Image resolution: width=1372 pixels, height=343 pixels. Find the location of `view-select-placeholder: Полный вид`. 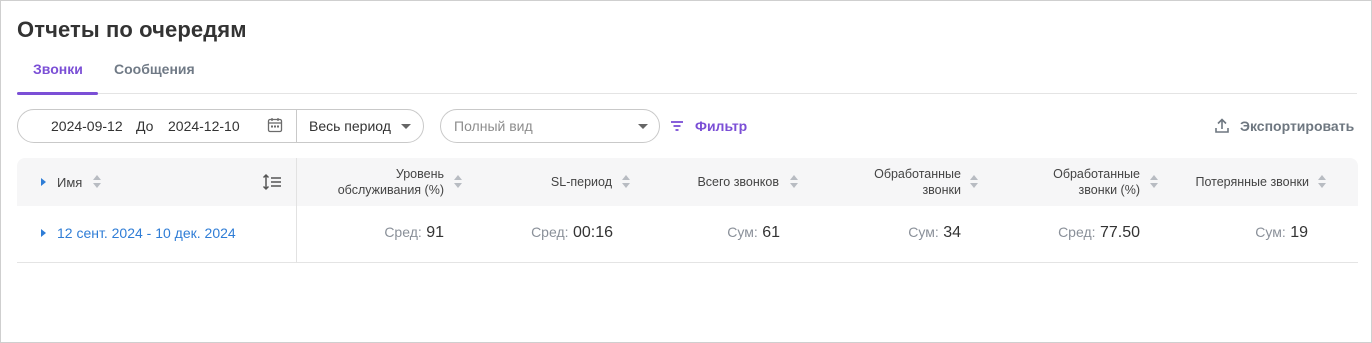

view-select-placeholder: Полный вид is located at coordinates (493, 126).